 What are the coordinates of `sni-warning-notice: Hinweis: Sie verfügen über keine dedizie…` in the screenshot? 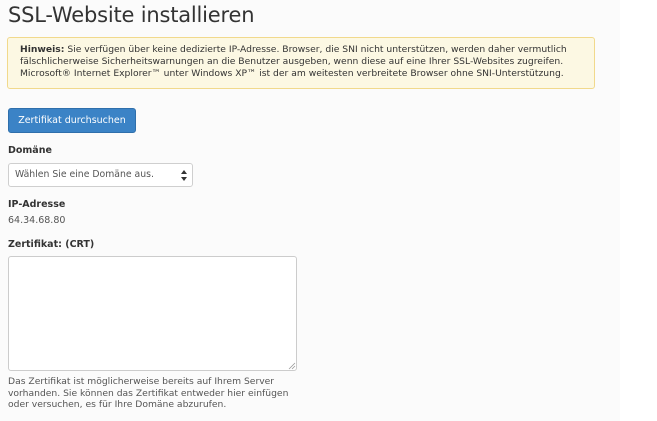 It's located at (301, 63).